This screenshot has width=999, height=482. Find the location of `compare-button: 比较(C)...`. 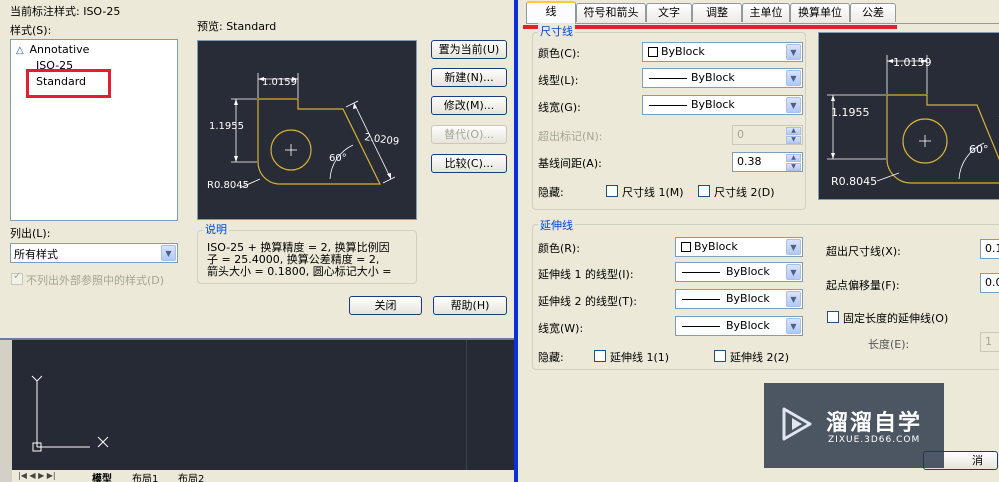

compare-button: 比较(C)... is located at coordinates (469, 163).